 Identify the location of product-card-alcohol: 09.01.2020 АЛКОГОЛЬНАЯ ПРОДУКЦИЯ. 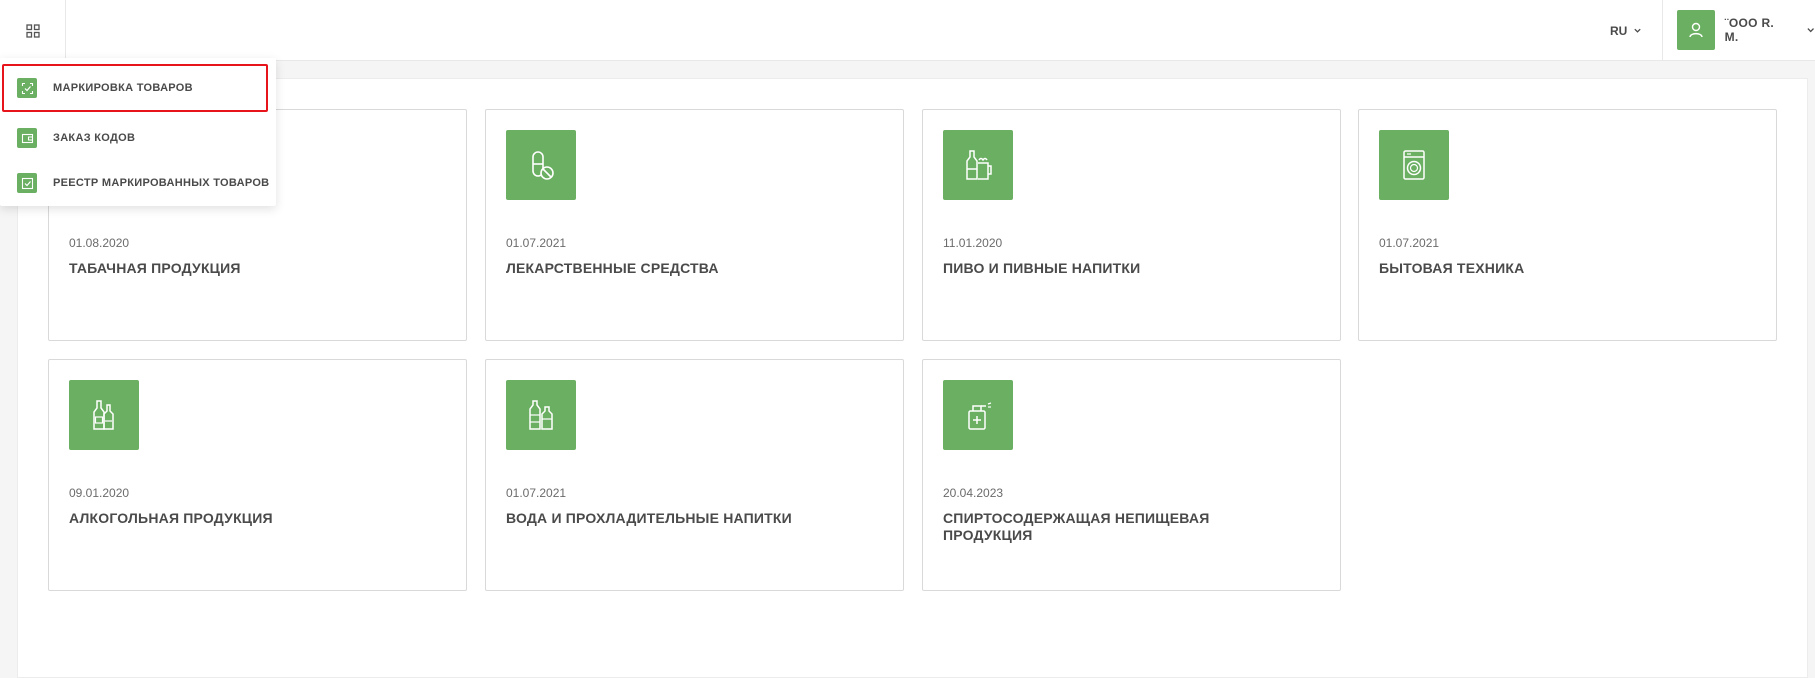
(257, 475).